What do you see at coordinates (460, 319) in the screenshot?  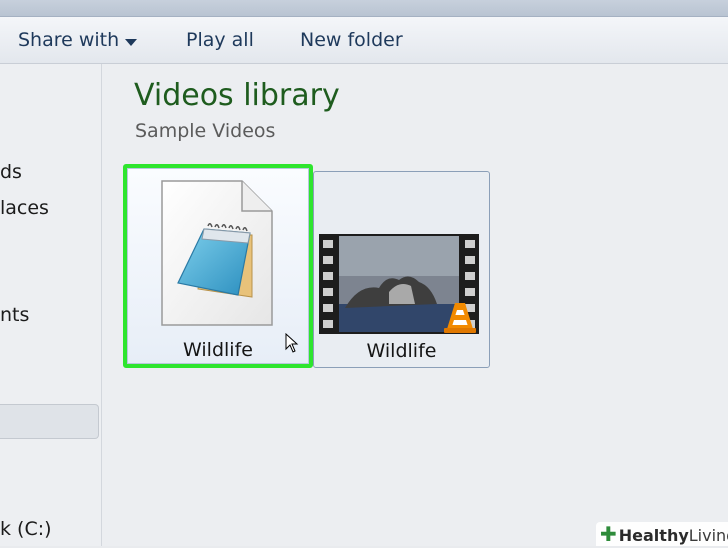 I see `vlc-cone-icon` at bounding box center [460, 319].